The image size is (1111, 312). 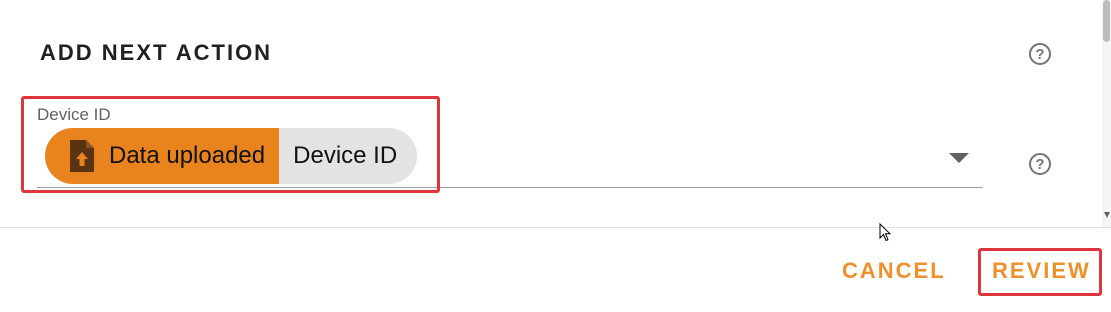 What do you see at coordinates (1106, 21) in the screenshot?
I see `scrollbar-thumb` at bounding box center [1106, 21].